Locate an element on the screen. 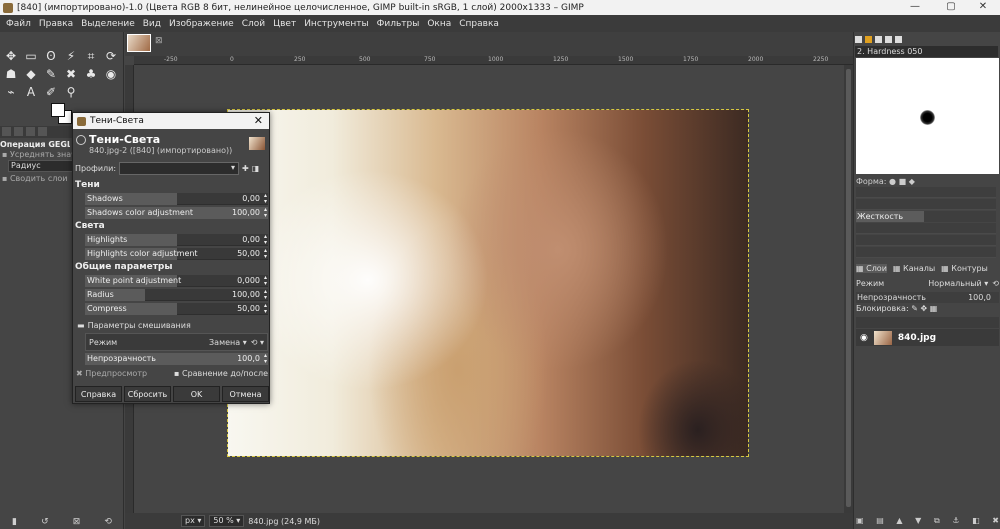 The height and width of the screenshot is (529, 1000). new-group-icon: ▤ is located at coordinates (880, 522).